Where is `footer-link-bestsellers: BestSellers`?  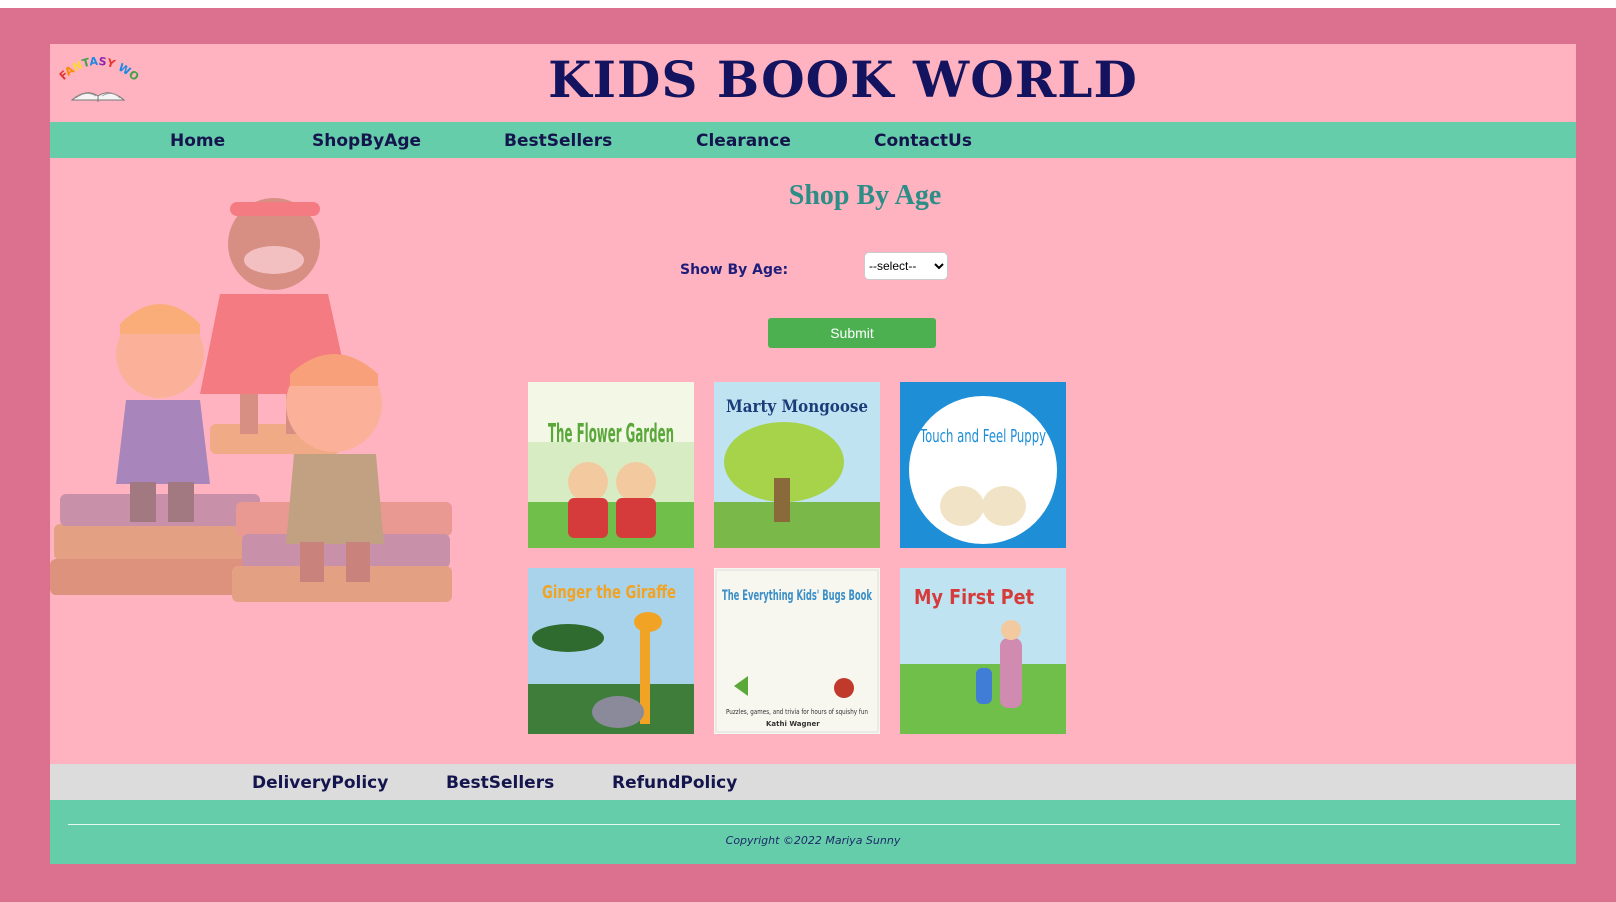 footer-link-bestsellers: BestSellers is located at coordinates (500, 783).